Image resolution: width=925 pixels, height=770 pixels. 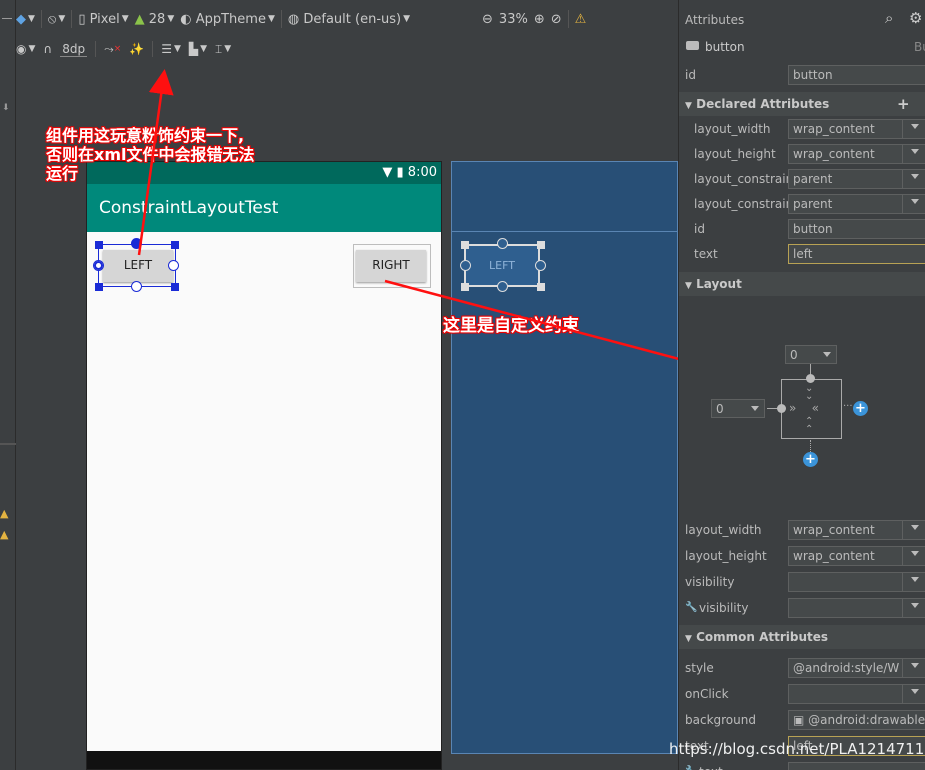 What do you see at coordinates (903, 104) in the screenshot?
I see `add-icon: +` at bounding box center [903, 104].